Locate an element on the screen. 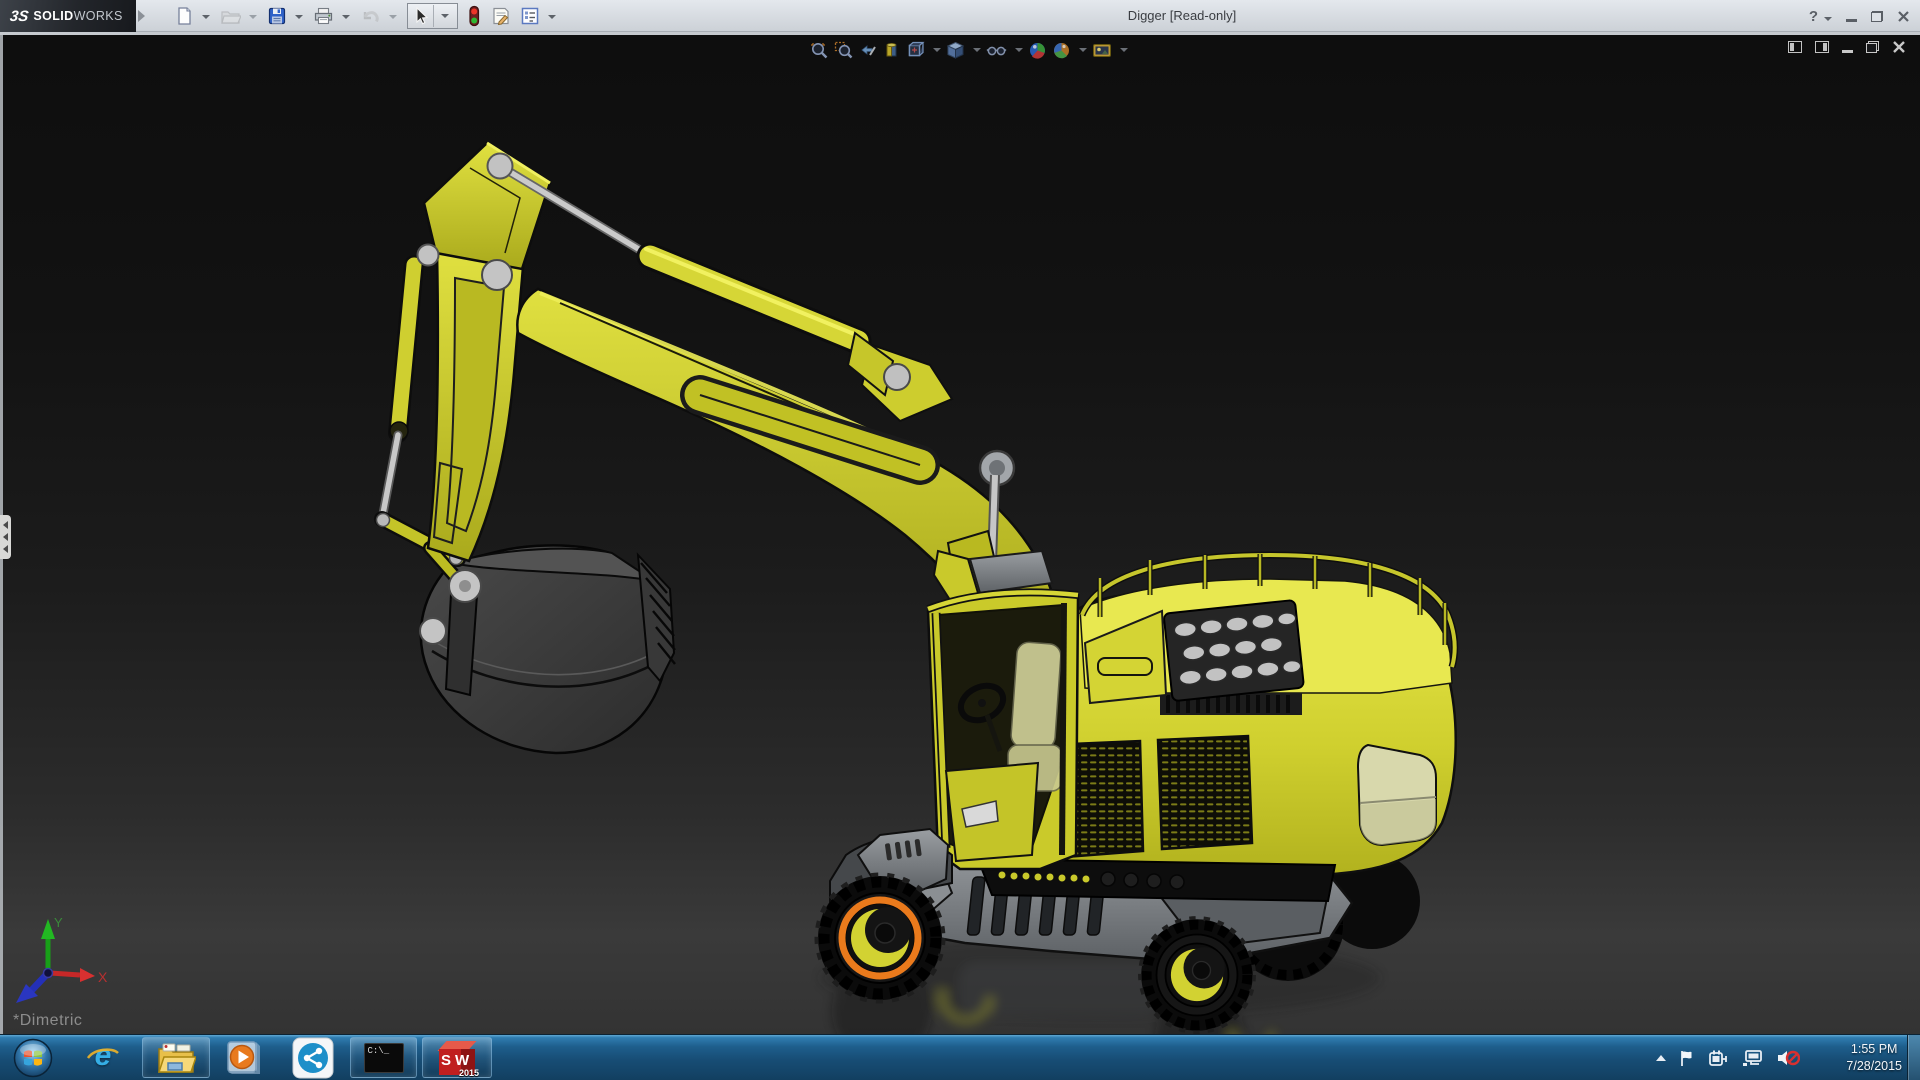 The image size is (1920, 1080). save-floppy-icon is located at coordinates (277, 16).